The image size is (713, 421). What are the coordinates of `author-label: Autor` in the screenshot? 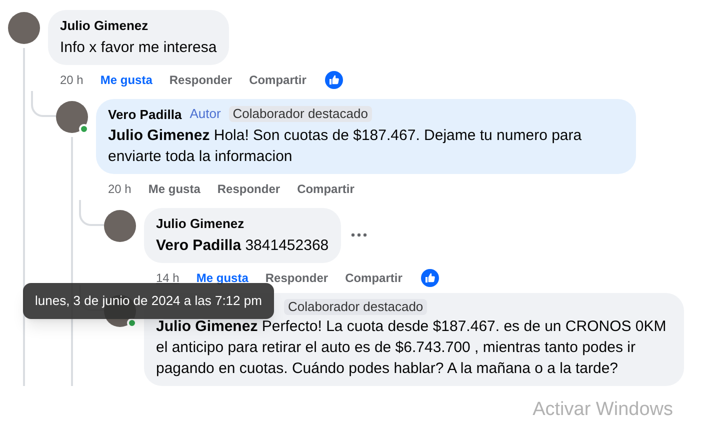 It's located at (205, 114).